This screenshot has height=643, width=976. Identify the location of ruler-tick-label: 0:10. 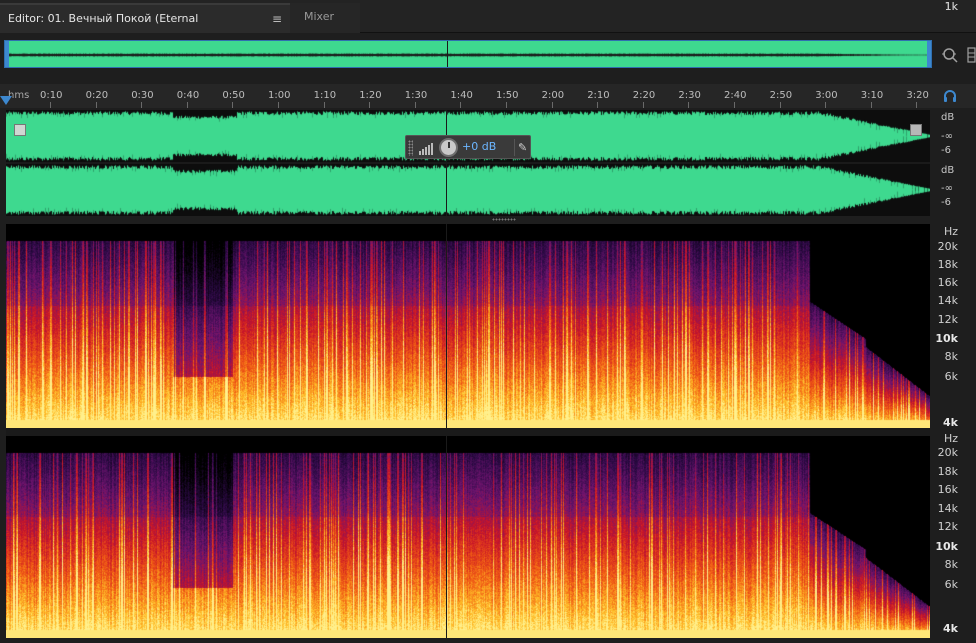
(51, 95).